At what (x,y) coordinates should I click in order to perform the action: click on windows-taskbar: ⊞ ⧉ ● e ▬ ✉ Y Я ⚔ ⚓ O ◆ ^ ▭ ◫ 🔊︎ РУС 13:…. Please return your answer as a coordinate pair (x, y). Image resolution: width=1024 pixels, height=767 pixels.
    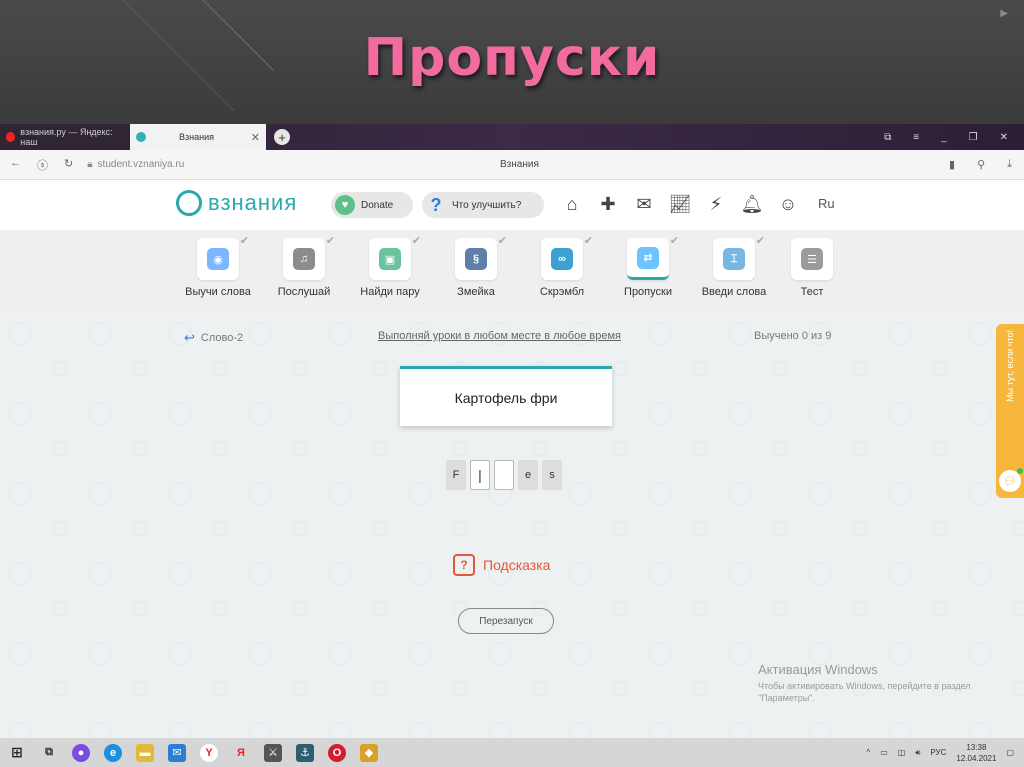
    Looking at the image, I should click on (512, 752).